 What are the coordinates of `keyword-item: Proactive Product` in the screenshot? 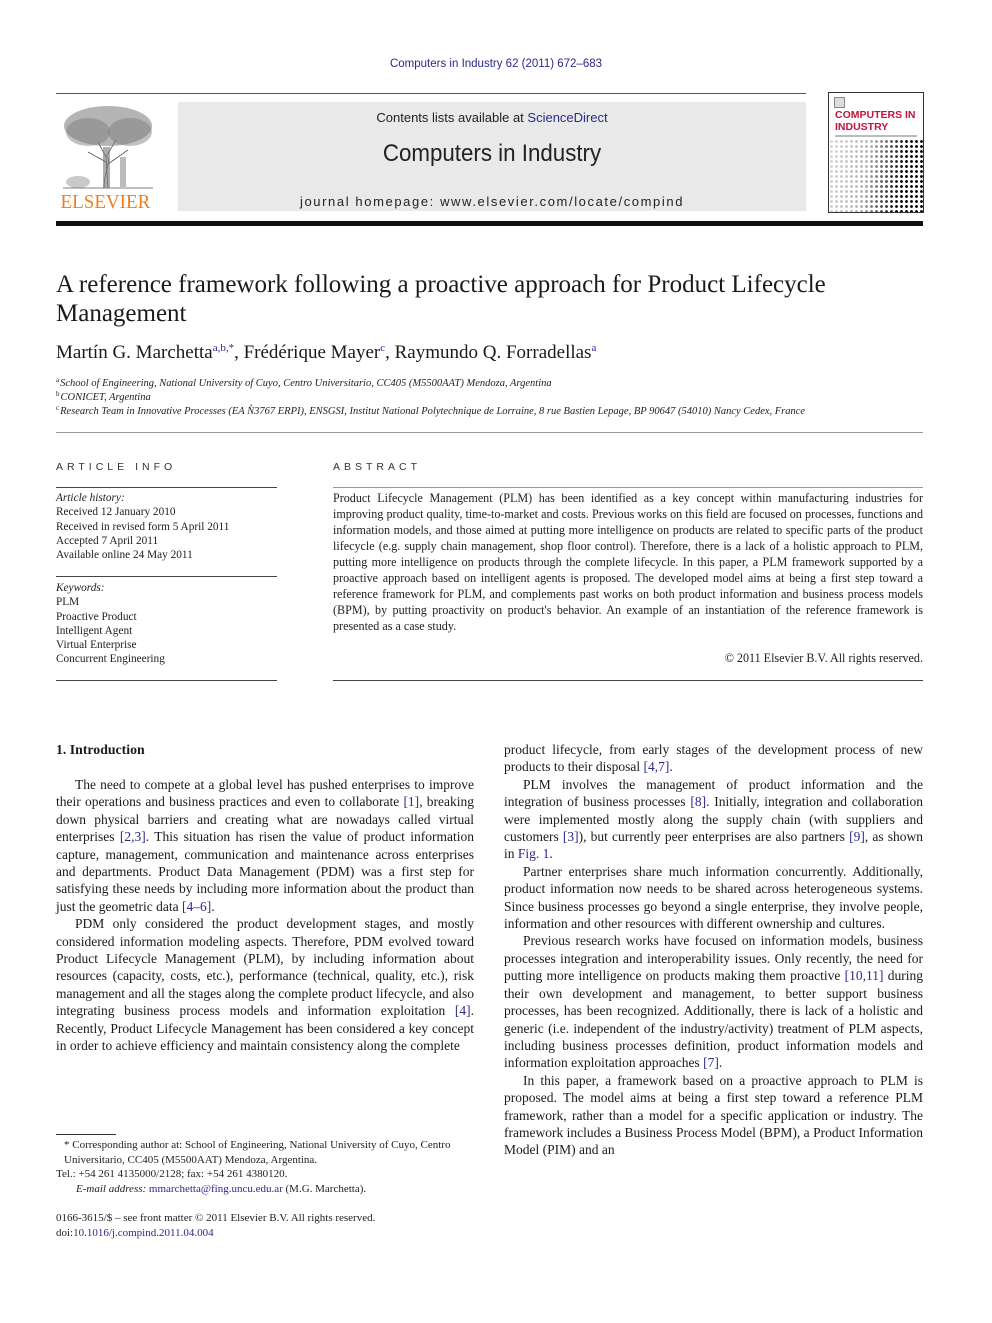 It's located at (96, 616).